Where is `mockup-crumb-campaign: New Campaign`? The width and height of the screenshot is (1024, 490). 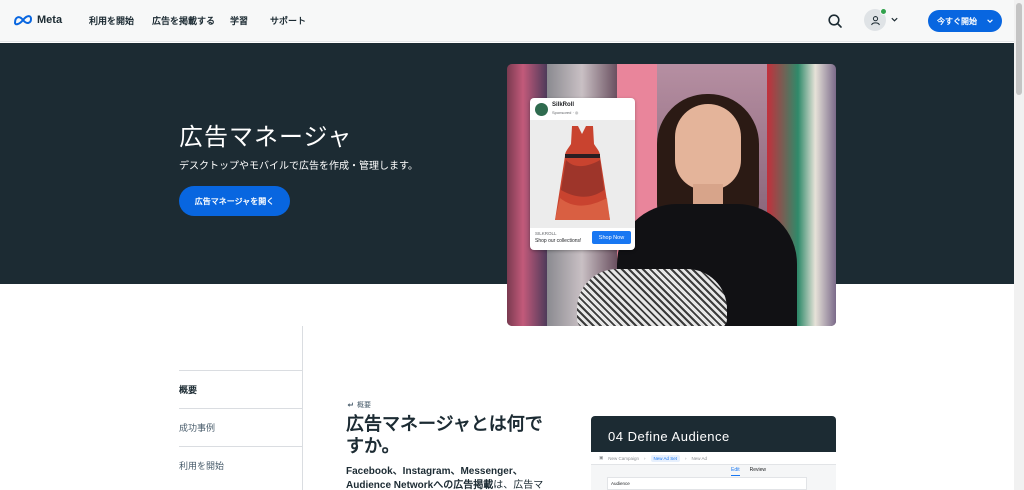
mockup-crumb-campaign: New Campaign is located at coordinates (624, 458).